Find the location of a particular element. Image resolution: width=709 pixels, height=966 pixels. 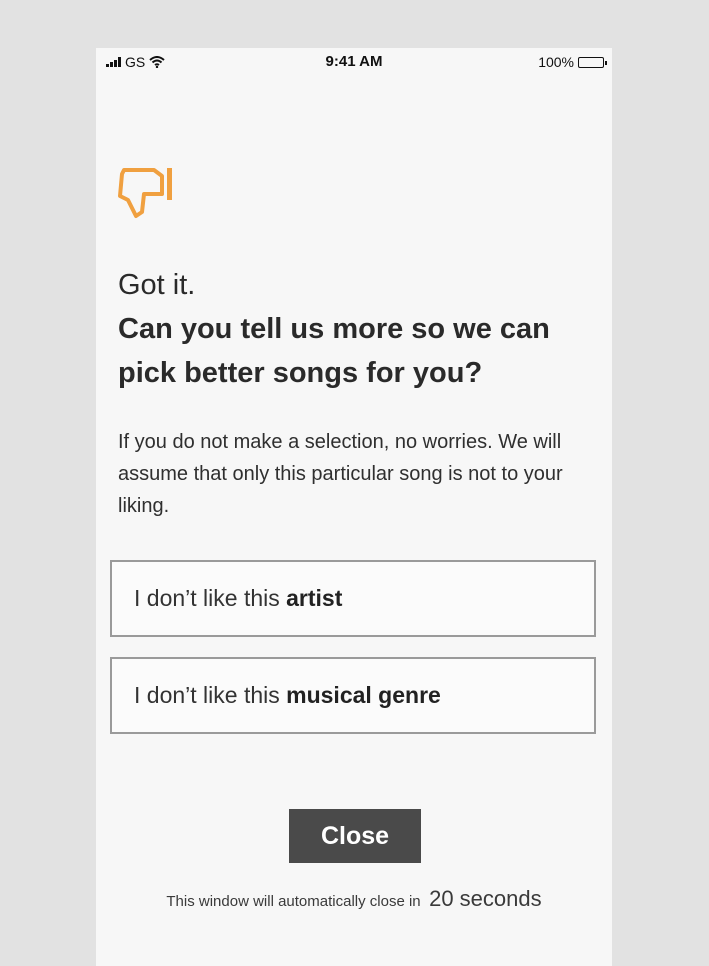

battery-icon is located at coordinates (592, 62).